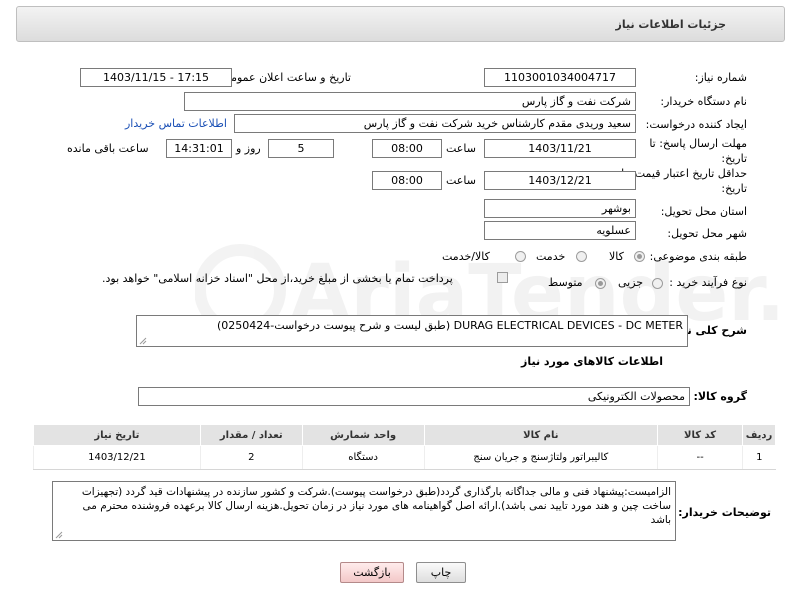 The height and width of the screenshot is (598, 789). What do you see at coordinates (407, 180) in the screenshot?
I see `validity-time-field: 08:00` at bounding box center [407, 180].